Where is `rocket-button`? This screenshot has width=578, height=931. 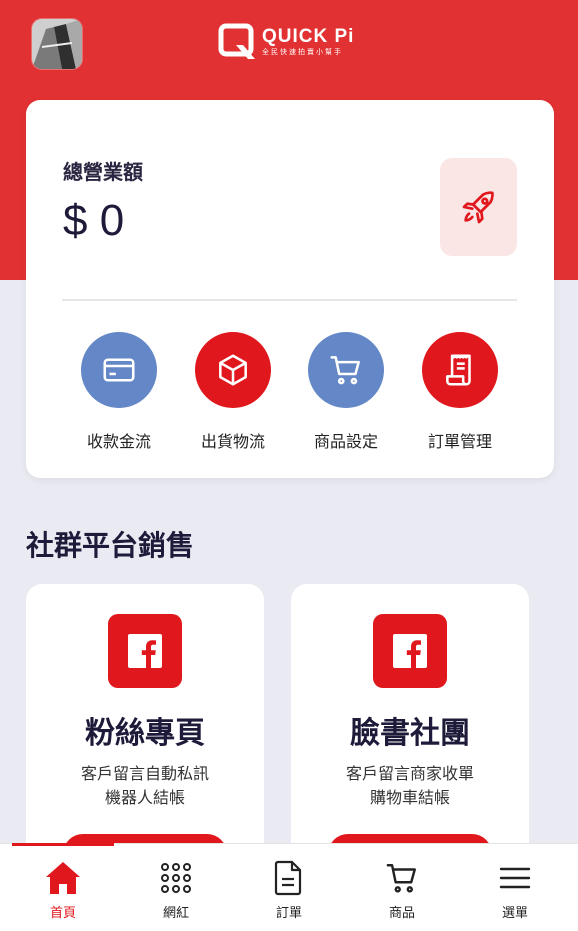
rocket-button is located at coordinates (478, 207).